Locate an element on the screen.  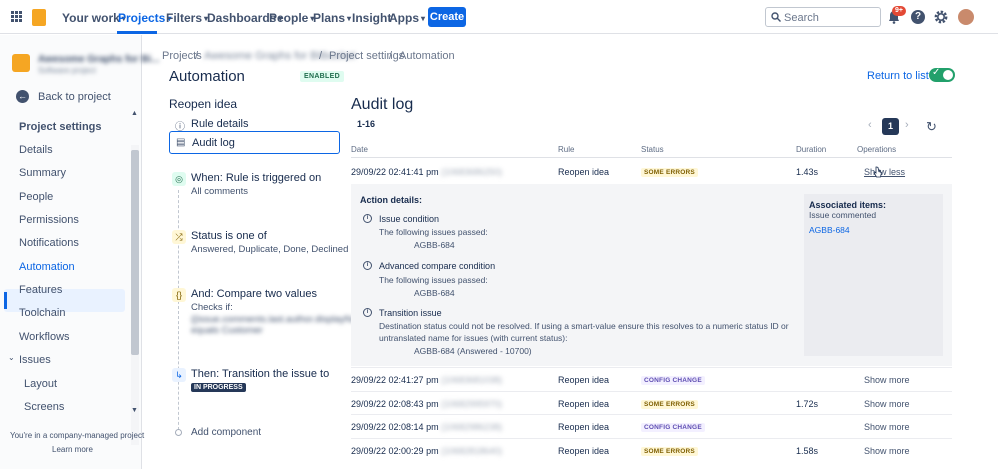
search-input: Search is located at coordinates (823, 17).